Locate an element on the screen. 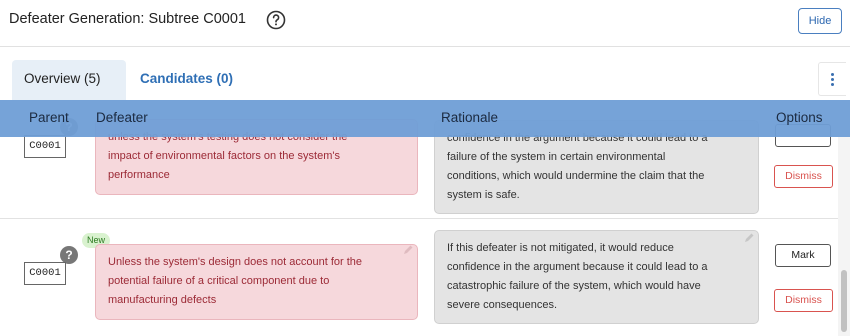  rationale-line: severe consequences. is located at coordinates (502, 305).